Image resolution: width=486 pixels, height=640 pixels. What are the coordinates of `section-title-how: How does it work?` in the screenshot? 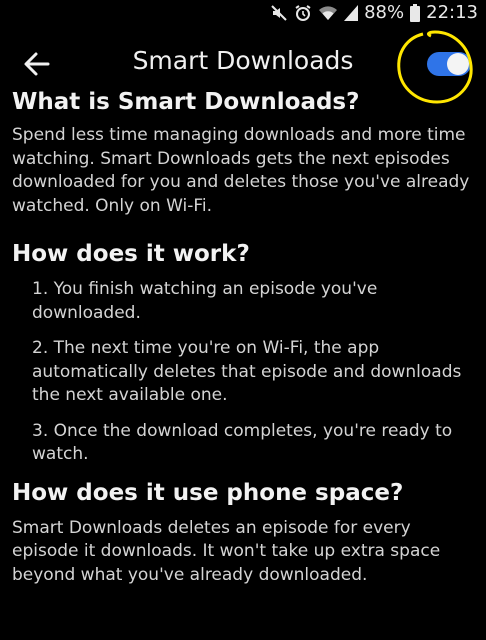 It's located at (131, 254).